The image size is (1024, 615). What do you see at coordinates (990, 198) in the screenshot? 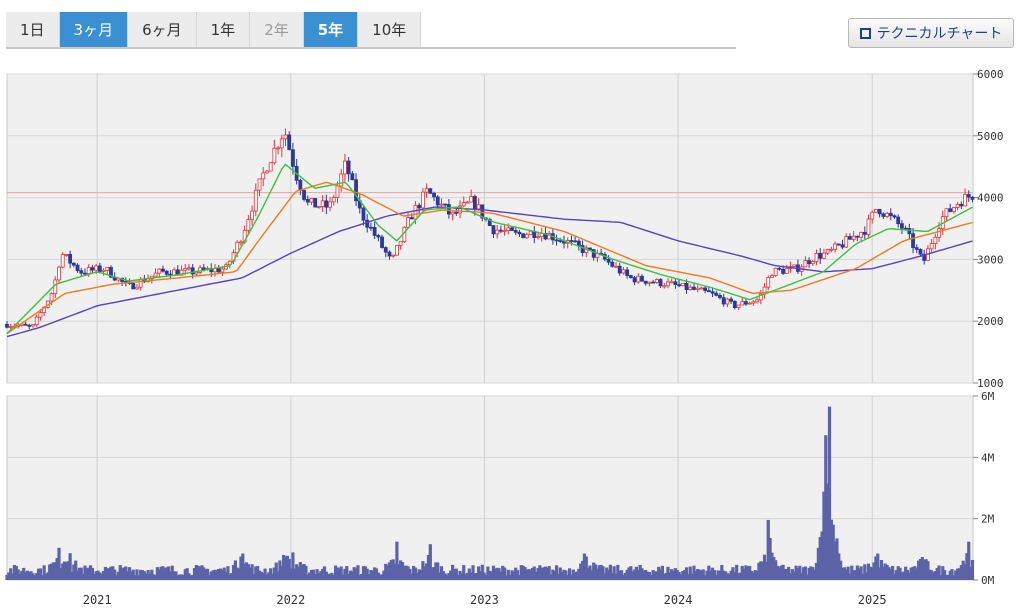
I see `price-tick-label: 4000` at bounding box center [990, 198].